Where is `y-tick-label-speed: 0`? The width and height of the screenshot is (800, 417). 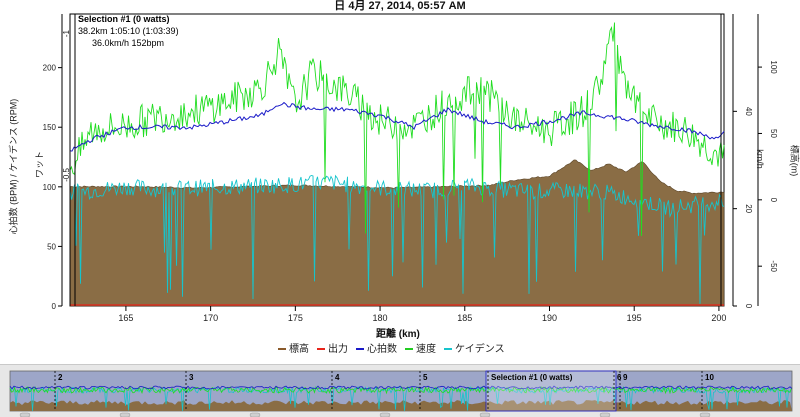
y-tick-label-speed: 0 is located at coordinates (748, 306).